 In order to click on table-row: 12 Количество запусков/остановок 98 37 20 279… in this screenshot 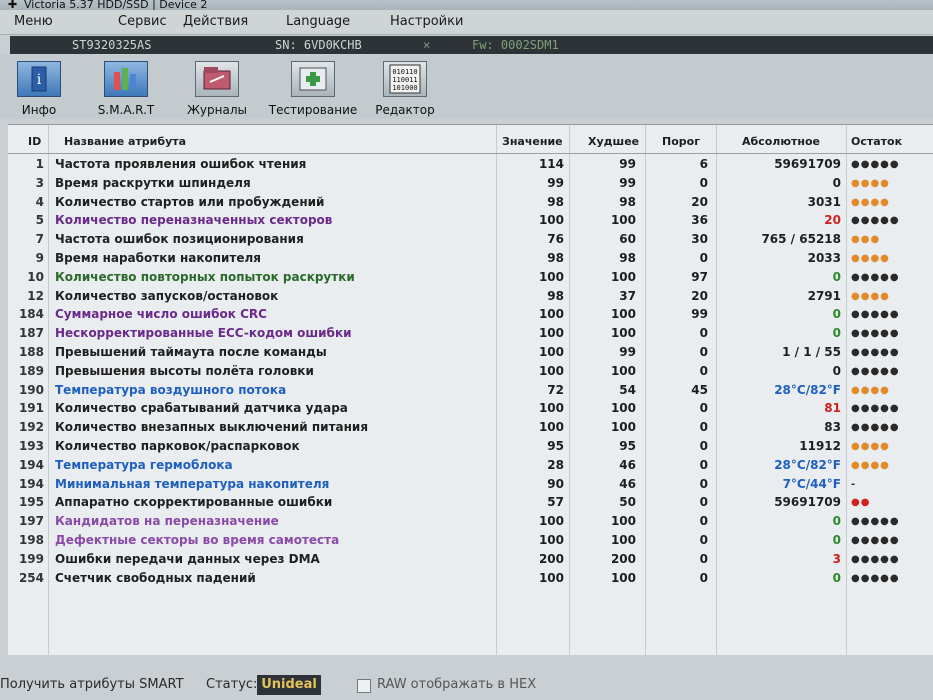, I will do `click(470, 296)`.